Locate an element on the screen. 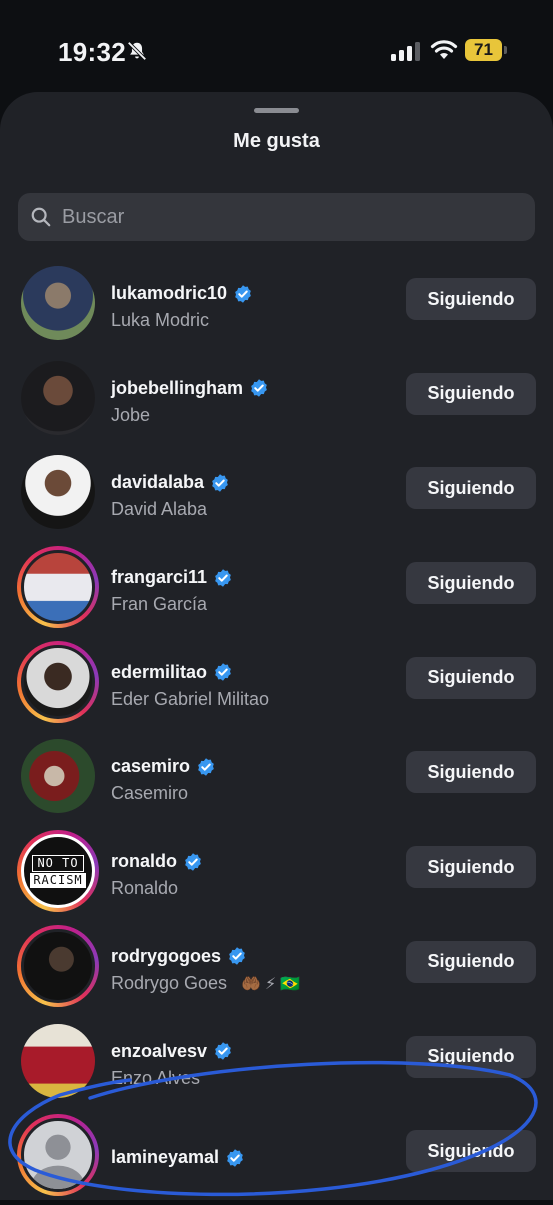  search-bar is located at coordinates (276, 217).